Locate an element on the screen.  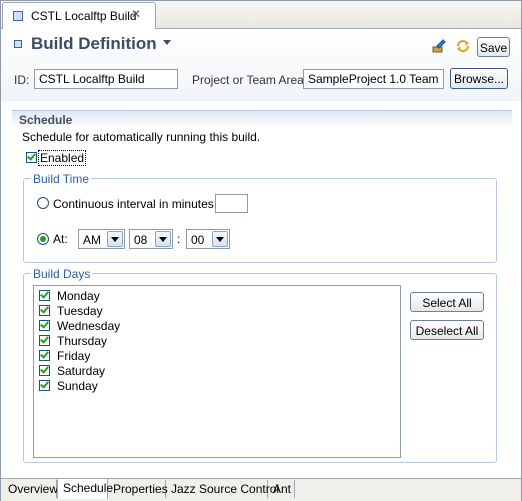
interval-input is located at coordinates (231, 203).